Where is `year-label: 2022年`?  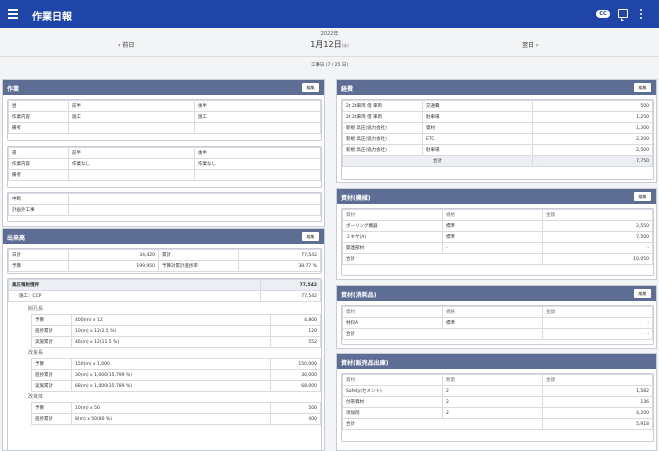 year-label: 2022年 is located at coordinates (329, 34).